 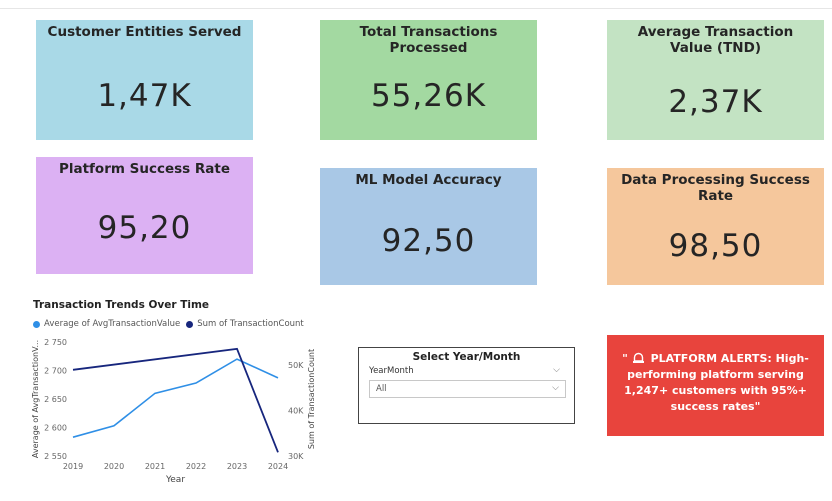 I want to click on slicer-selected-value: All, so click(x=381, y=389).